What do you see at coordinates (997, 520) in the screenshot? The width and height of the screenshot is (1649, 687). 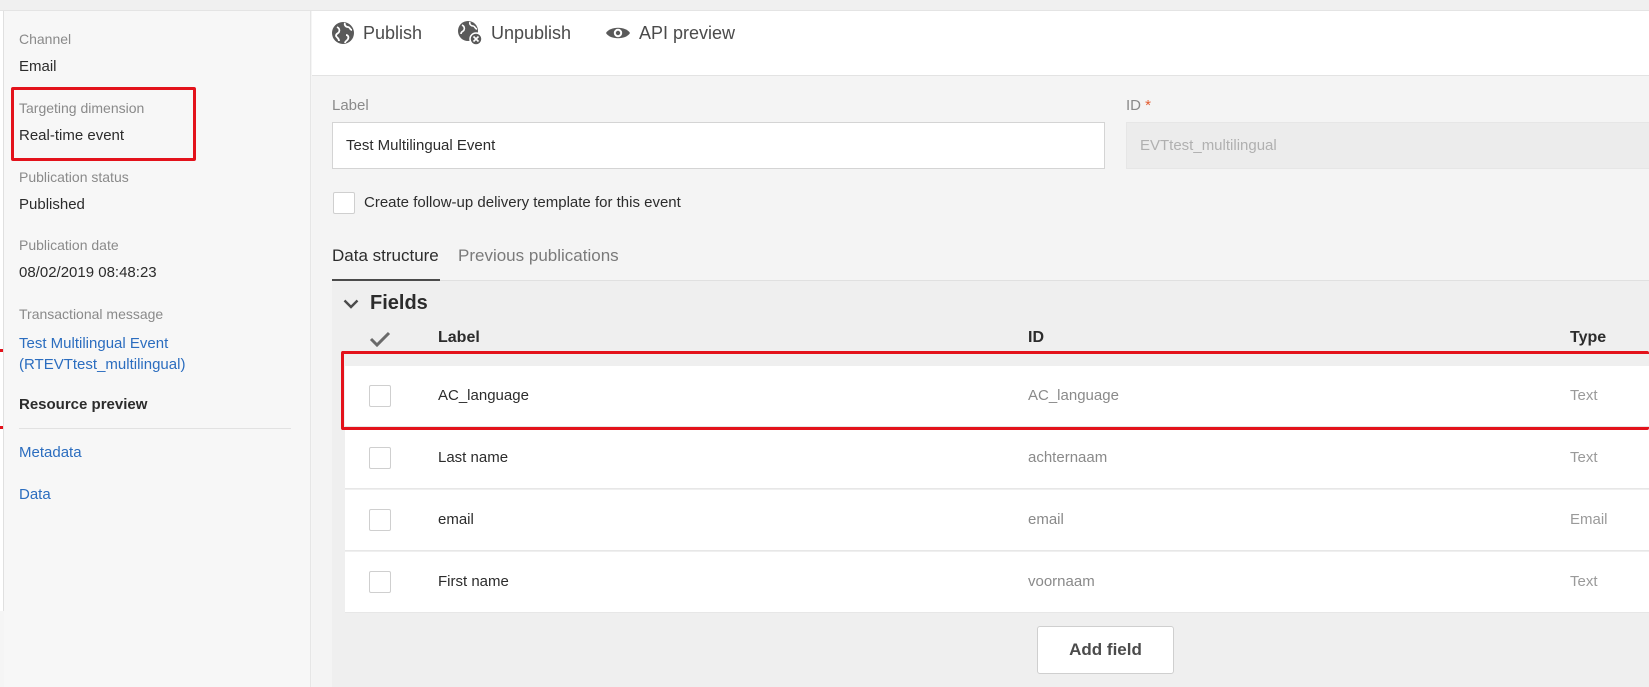 I see `table-row: email email Email` at bounding box center [997, 520].